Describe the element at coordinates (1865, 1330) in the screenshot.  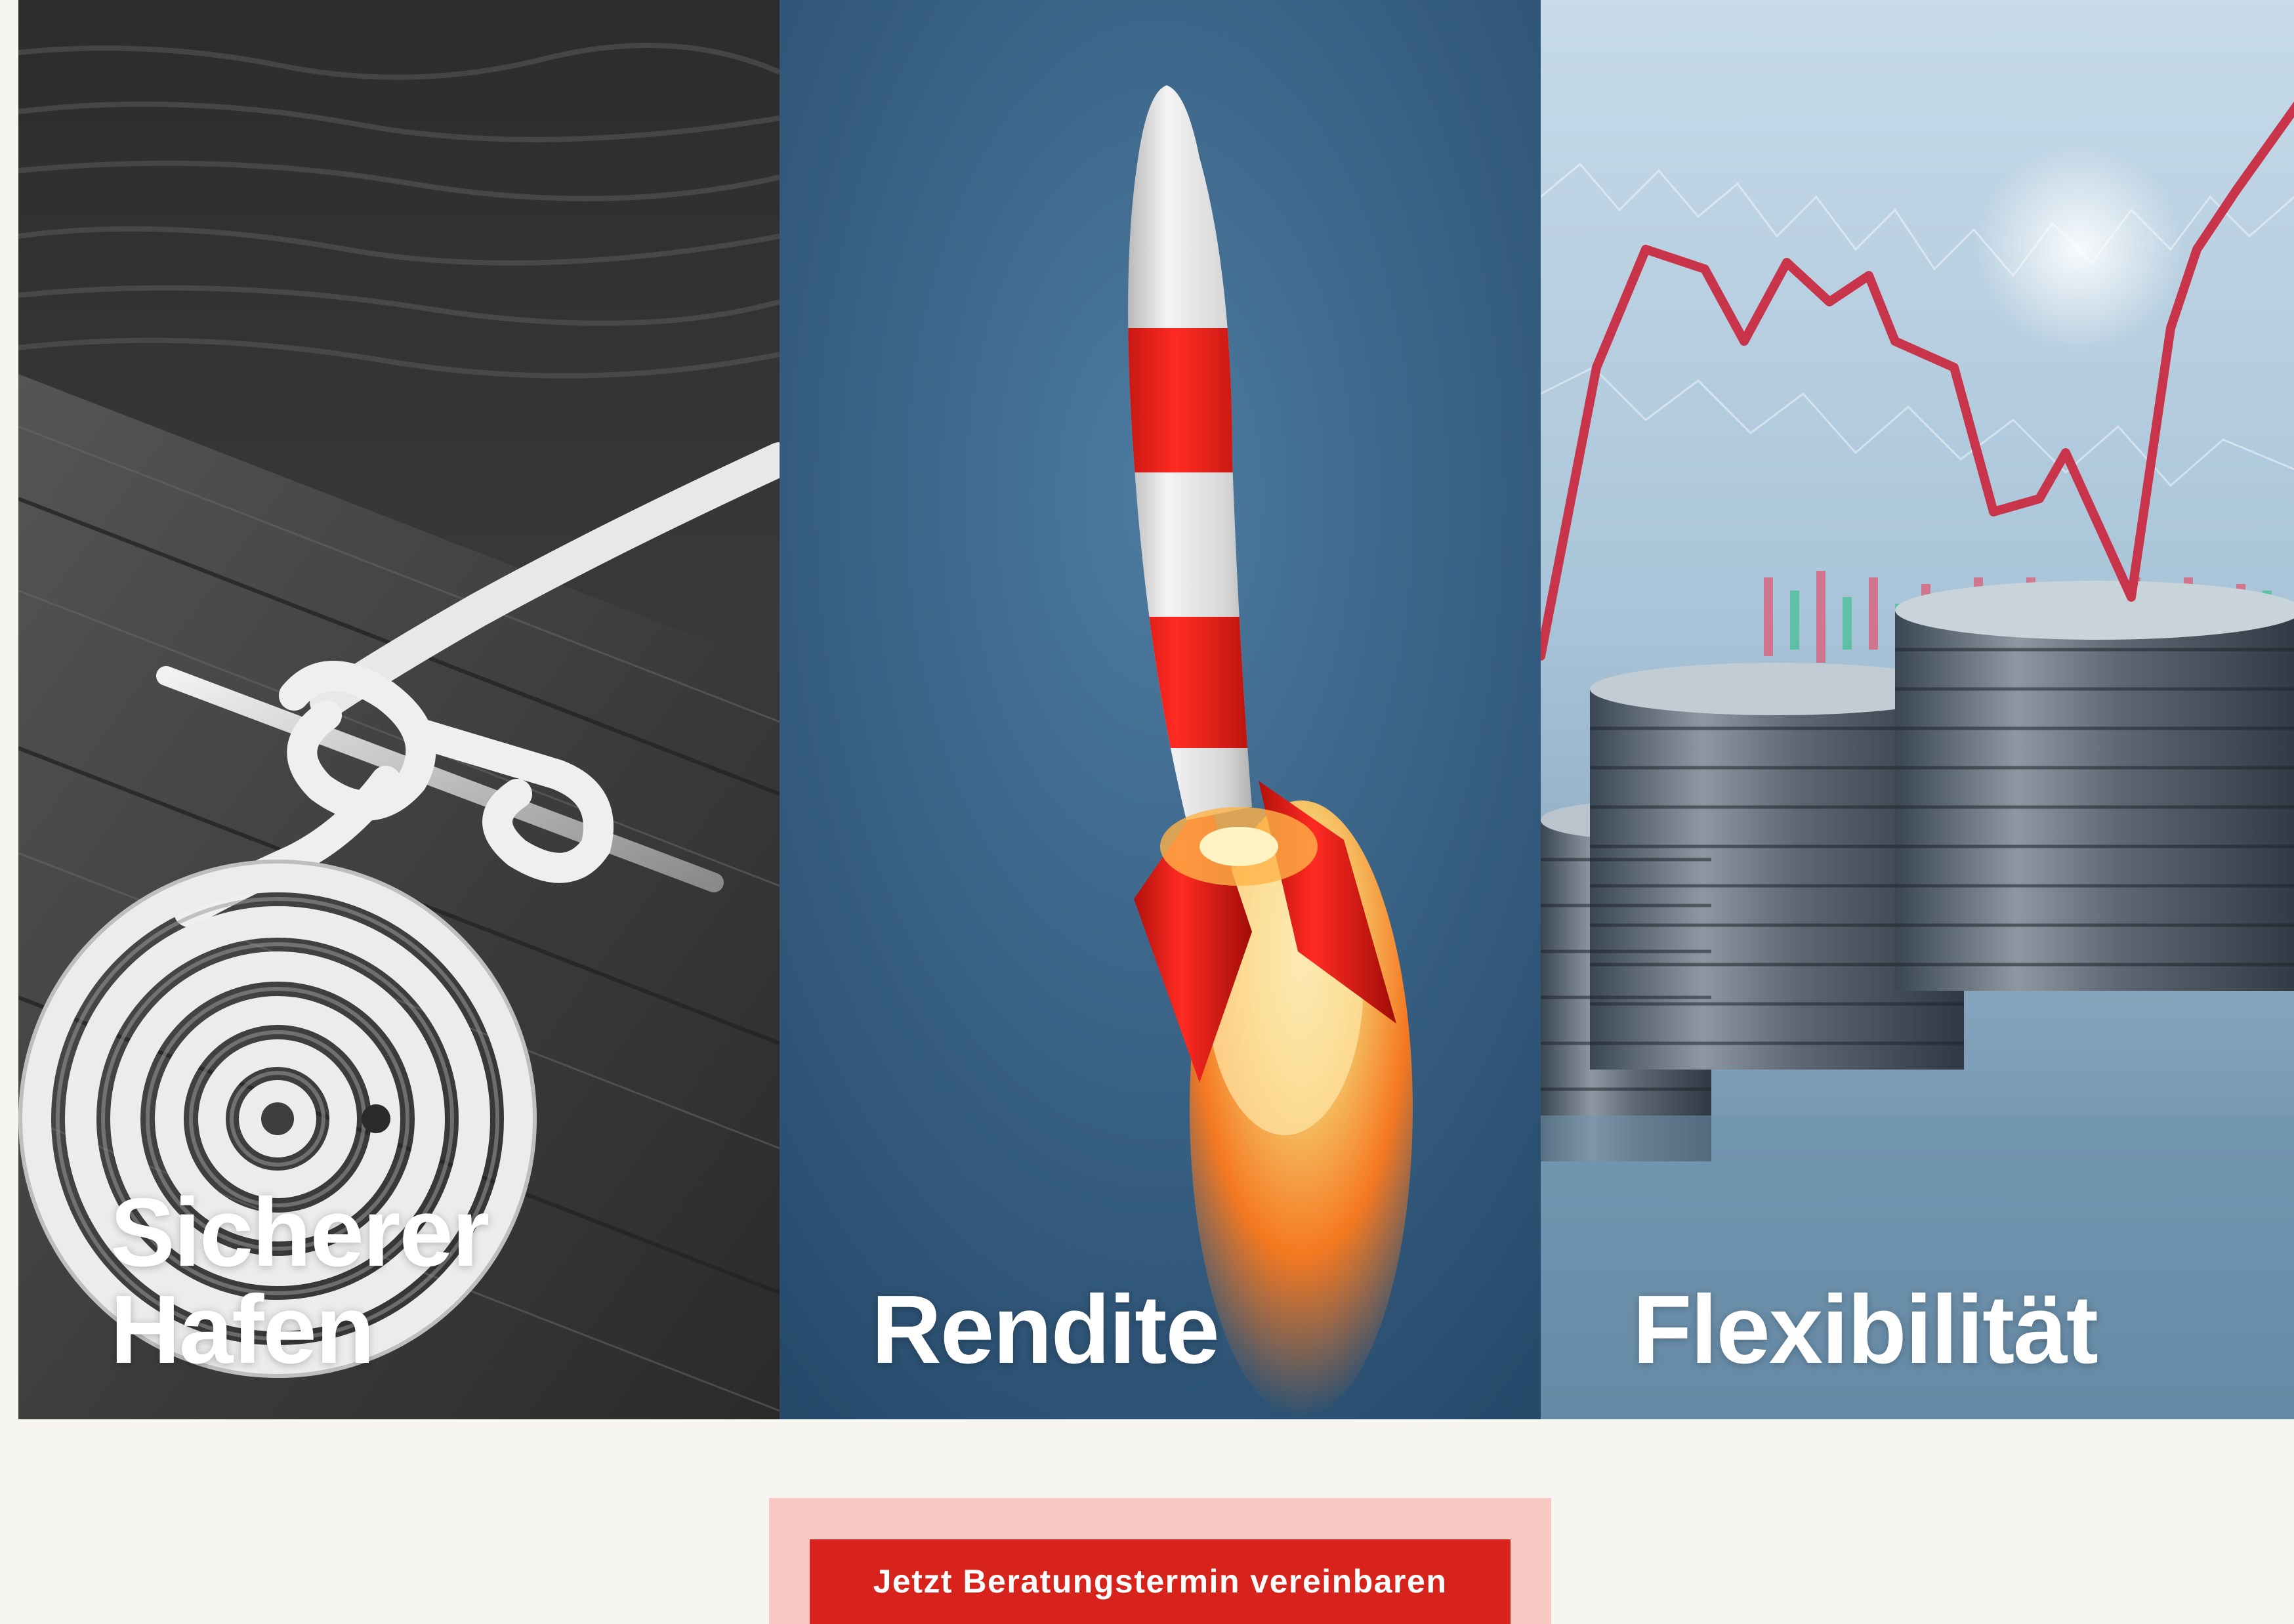
I see `card-title-flexibility: Flexibilität` at that location.